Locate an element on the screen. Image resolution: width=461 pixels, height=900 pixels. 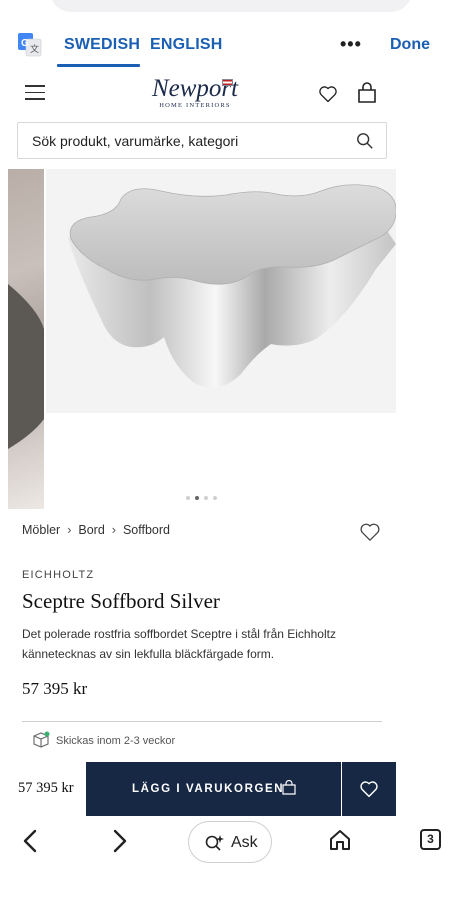
previous-product-image is located at coordinates (26, 339).